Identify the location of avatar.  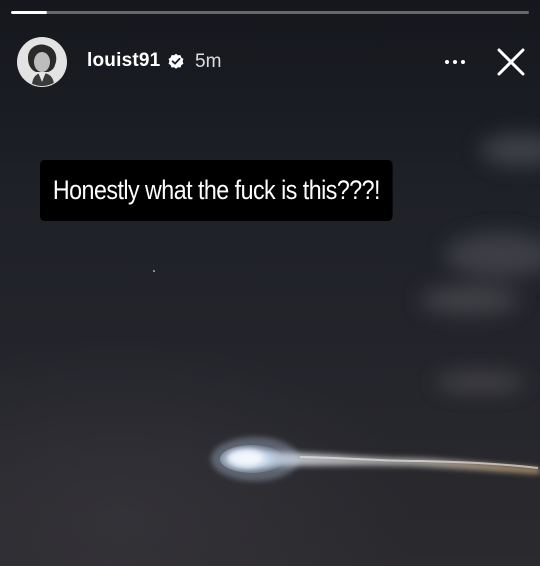
(42, 62).